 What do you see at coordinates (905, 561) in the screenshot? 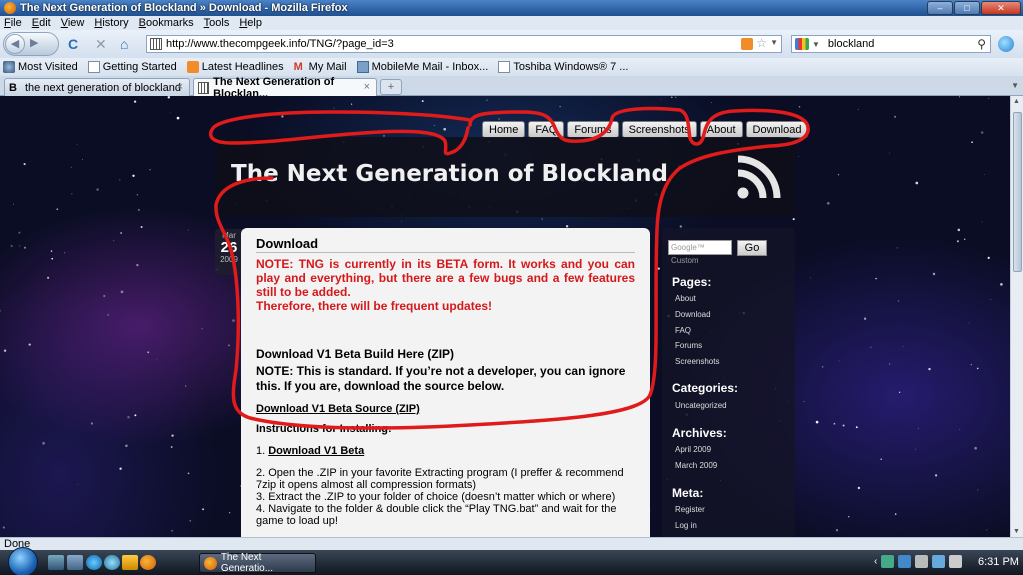
I see `tray-battery-icon` at bounding box center [905, 561].